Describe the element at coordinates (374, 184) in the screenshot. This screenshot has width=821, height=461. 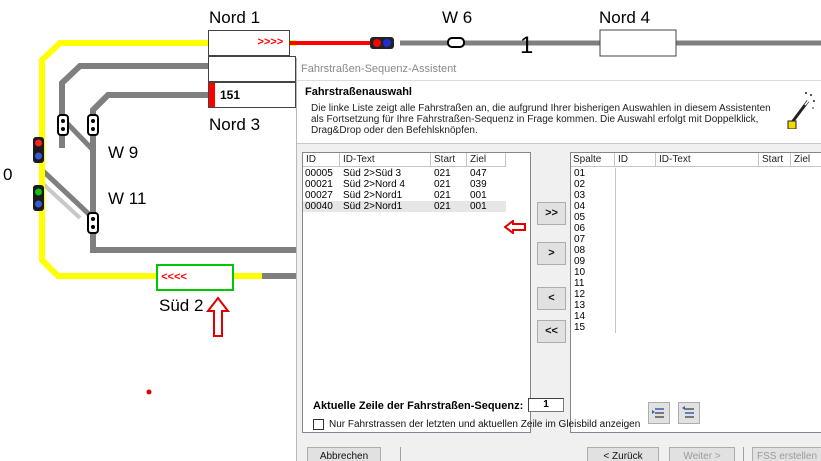
I see `route-text: Süd 2>Nord 4` at that location.